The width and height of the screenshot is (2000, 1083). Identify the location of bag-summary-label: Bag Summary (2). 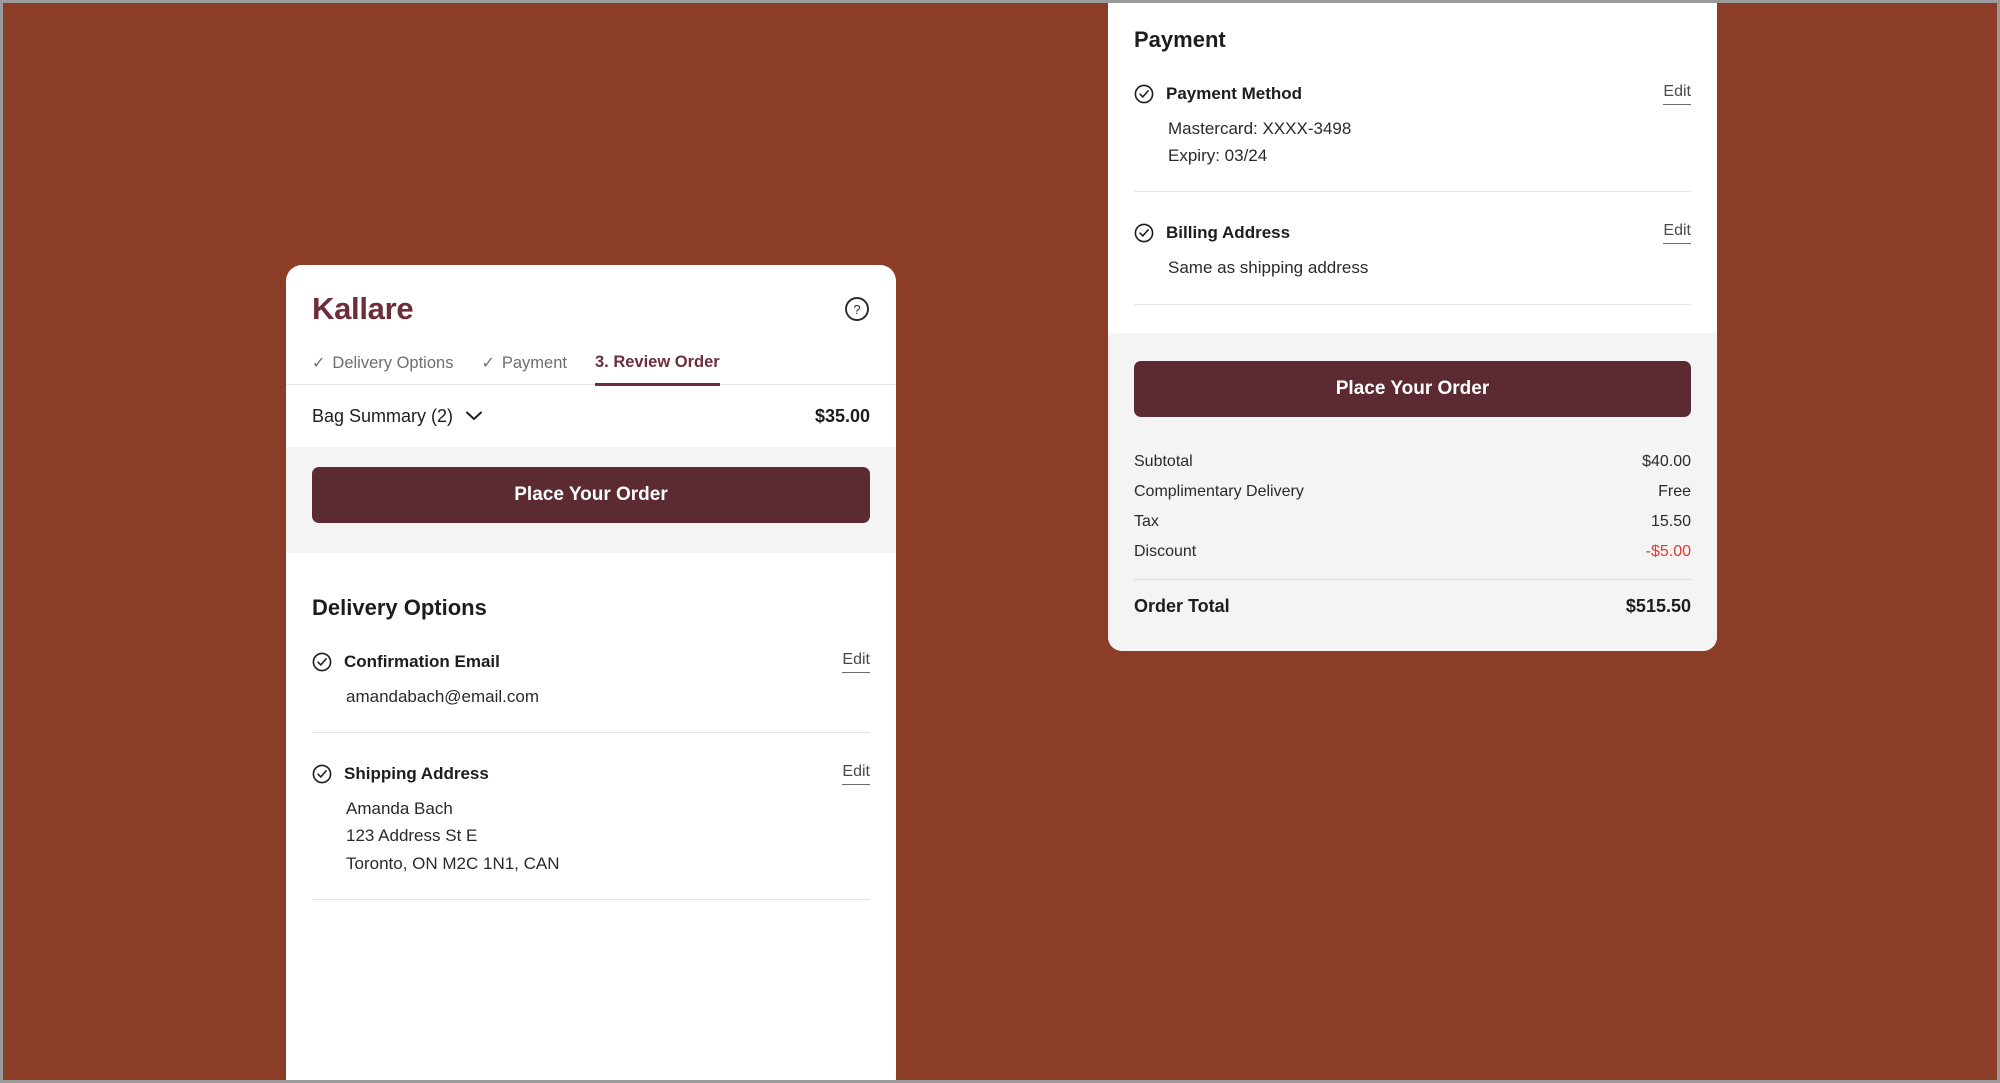
(383, 415).